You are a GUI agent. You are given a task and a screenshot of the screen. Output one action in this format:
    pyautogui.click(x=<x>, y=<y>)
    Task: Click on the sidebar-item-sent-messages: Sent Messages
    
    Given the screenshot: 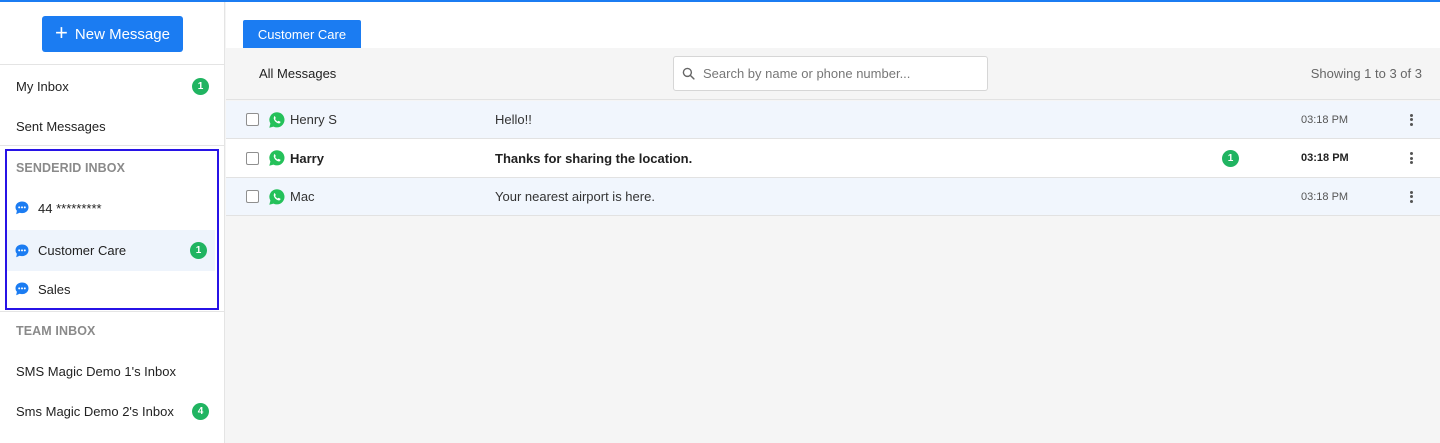 What is the action you would take?
    pyautogui.click(x=112, y=126)
    